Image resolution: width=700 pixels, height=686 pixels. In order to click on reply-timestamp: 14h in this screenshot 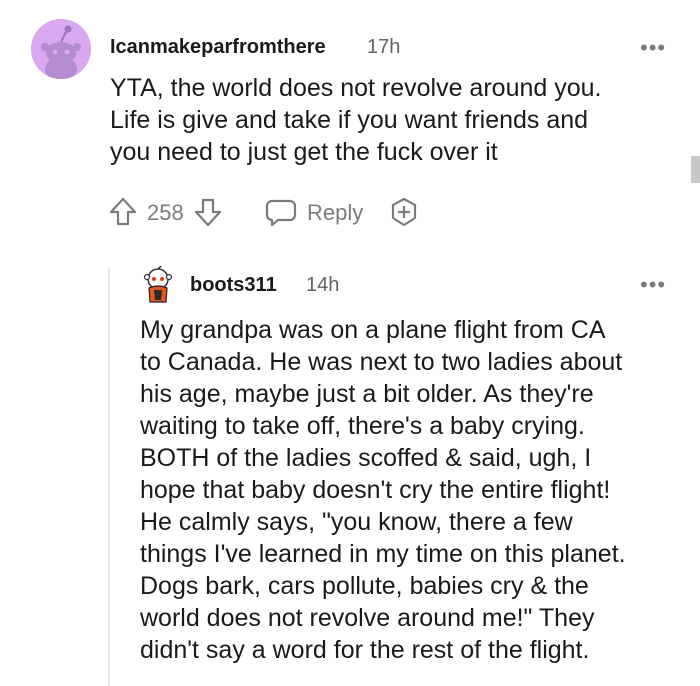, I will do `click(323, 285)`.